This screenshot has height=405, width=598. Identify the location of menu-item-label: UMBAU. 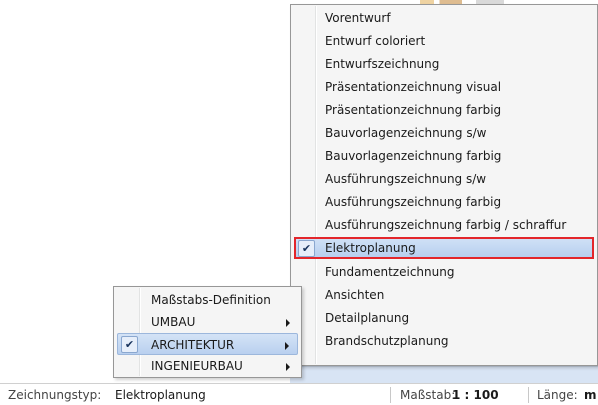
(173, 322).